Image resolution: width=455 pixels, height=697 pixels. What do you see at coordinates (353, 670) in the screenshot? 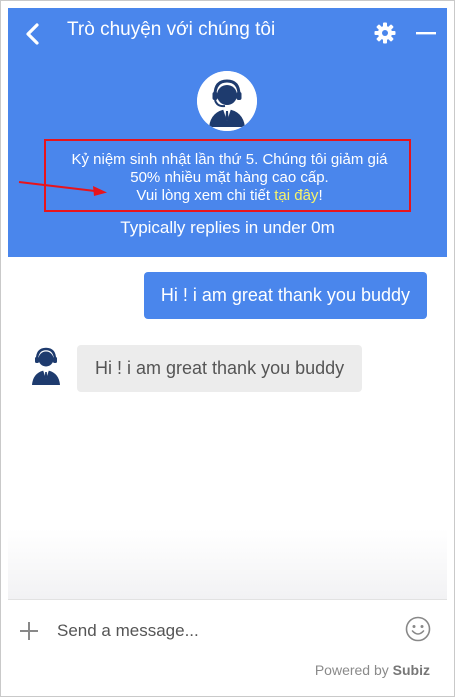
I see `powered-by-label: Powered by` at bounding box center [353, 670].